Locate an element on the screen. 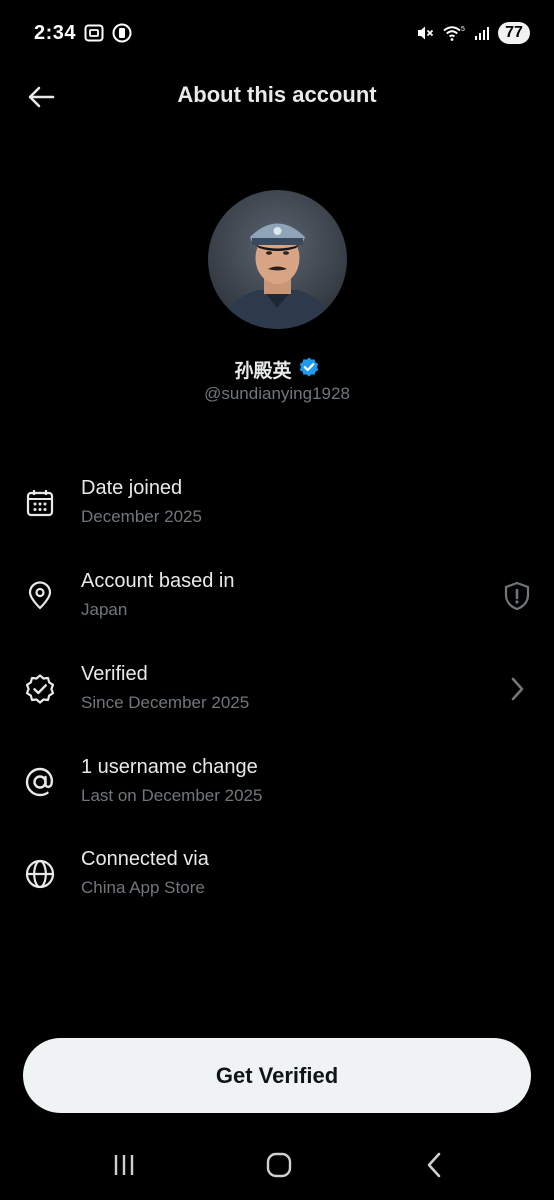  verified-badge-icon is located at coordinates (40, 689).